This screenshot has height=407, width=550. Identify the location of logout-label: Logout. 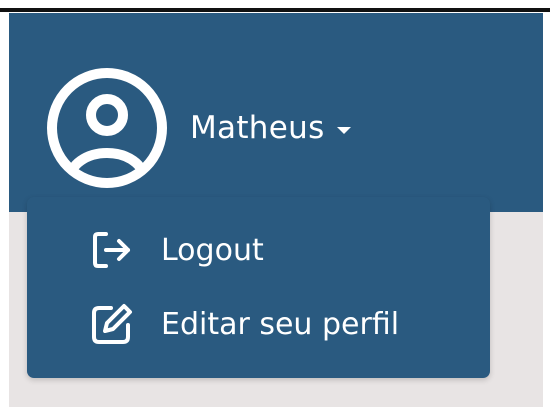
(212, 250).